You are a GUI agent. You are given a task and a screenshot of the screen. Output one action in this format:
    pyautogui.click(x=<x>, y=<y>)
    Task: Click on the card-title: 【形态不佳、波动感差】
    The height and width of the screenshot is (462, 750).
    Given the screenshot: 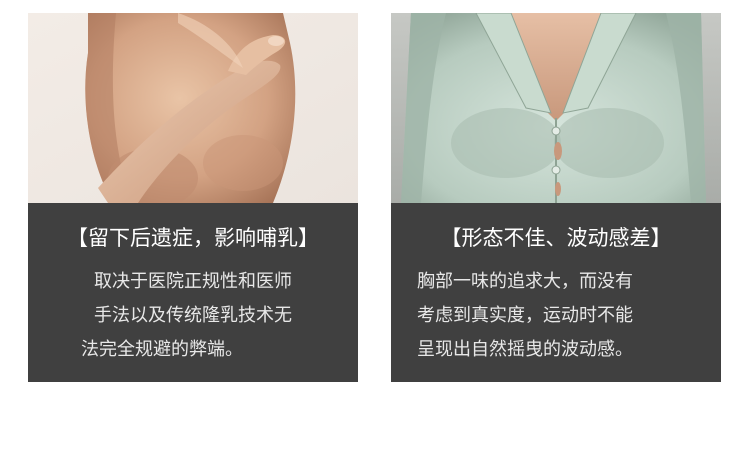 What is the action you would take?
    pyautogui.click(x=556, y=238)
    